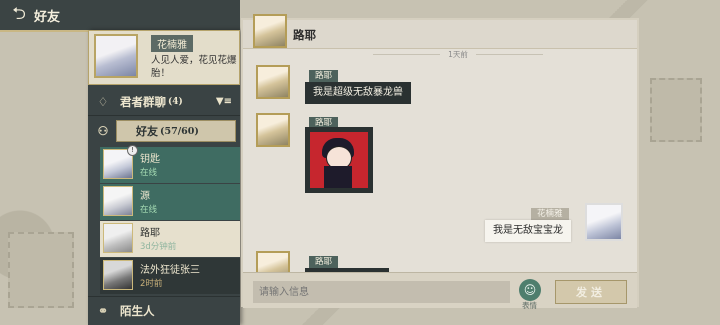 The height and width of the screenshot is (325, 720). What do you see at coordinates (103, 310) in the screenshot?
I see `stranger-icon: ⚭` at bounding box center [103, 310].